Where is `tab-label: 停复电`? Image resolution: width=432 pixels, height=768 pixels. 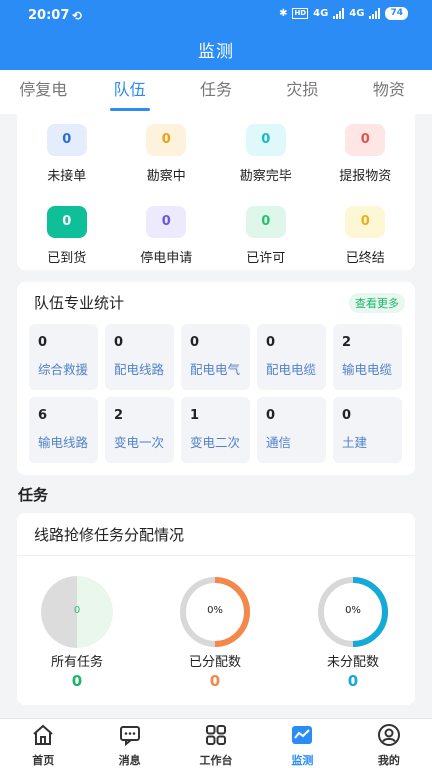
tab-label: 停复电 is located at coordinates (43, 89).